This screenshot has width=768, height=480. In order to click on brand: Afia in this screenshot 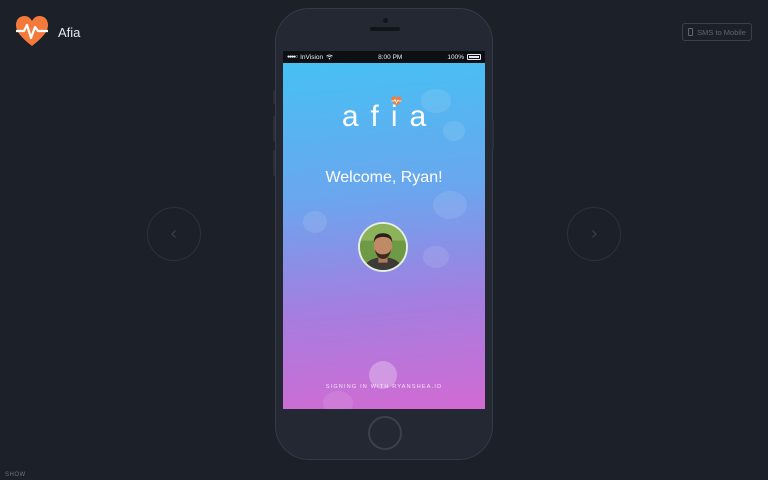, I will do `click(47, 32)`.